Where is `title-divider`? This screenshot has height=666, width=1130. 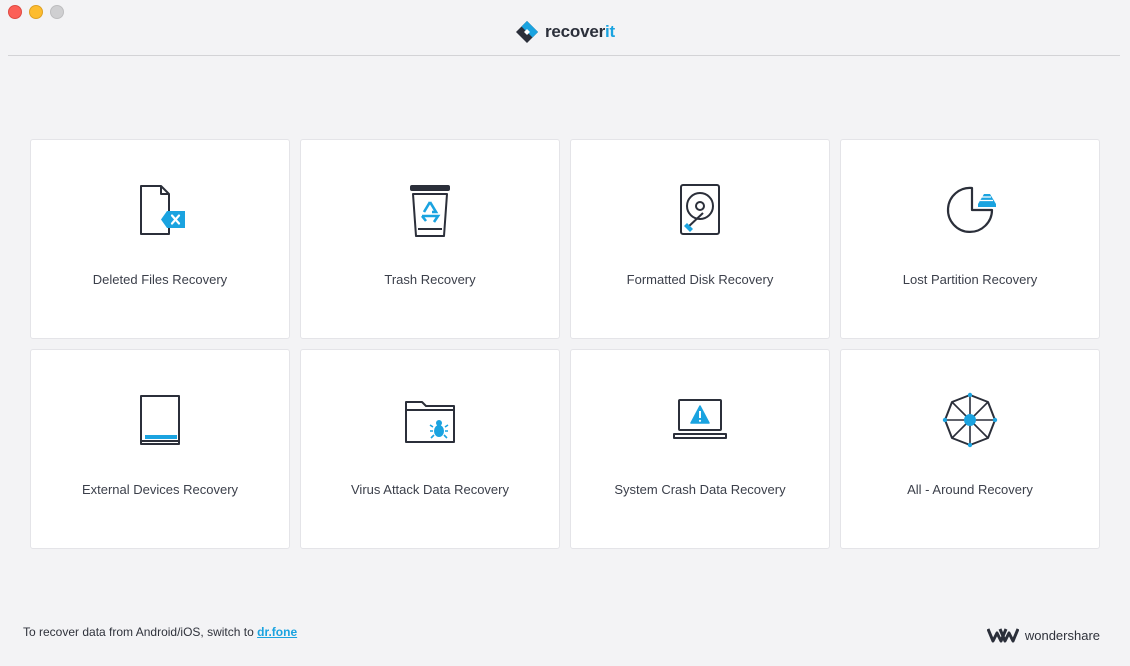
title-divider is located at coordinates (564, 55).